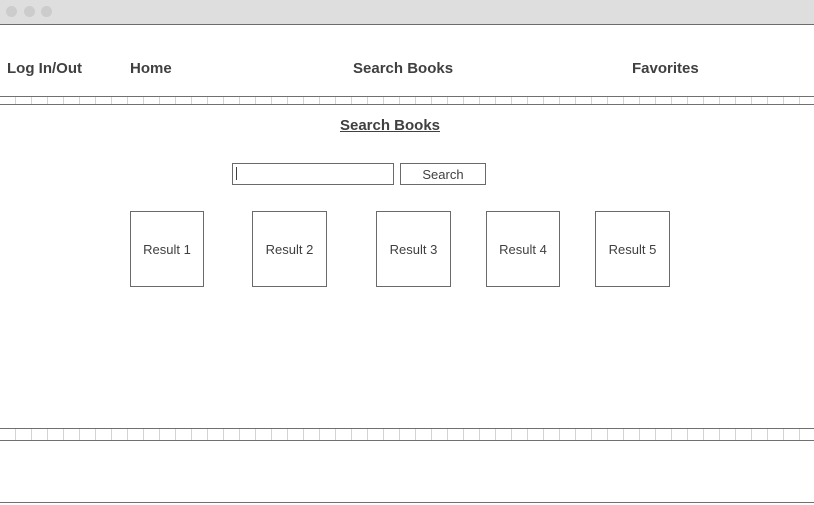  Describe the element at coordinates (167, 249) in the screenshot. I see `result-item: Result 1` at that location.